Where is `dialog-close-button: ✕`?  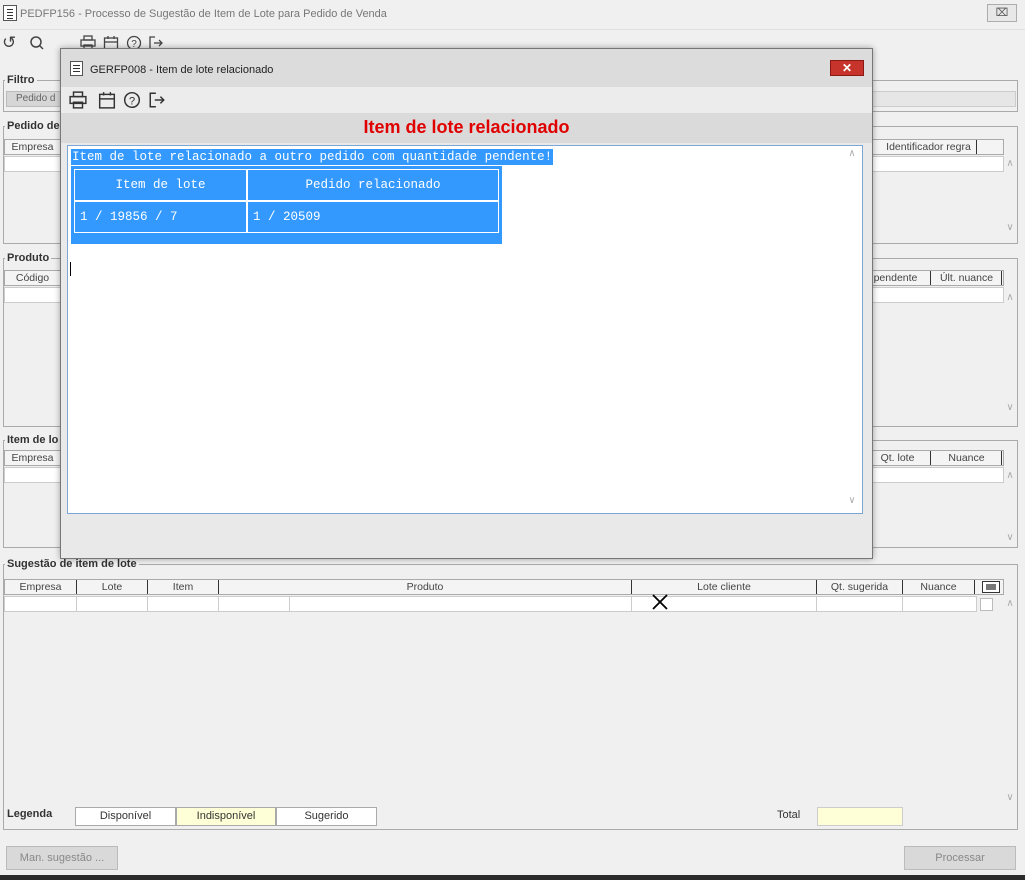 dialog-close-button: ✕ is located at coordinates (847, 68).